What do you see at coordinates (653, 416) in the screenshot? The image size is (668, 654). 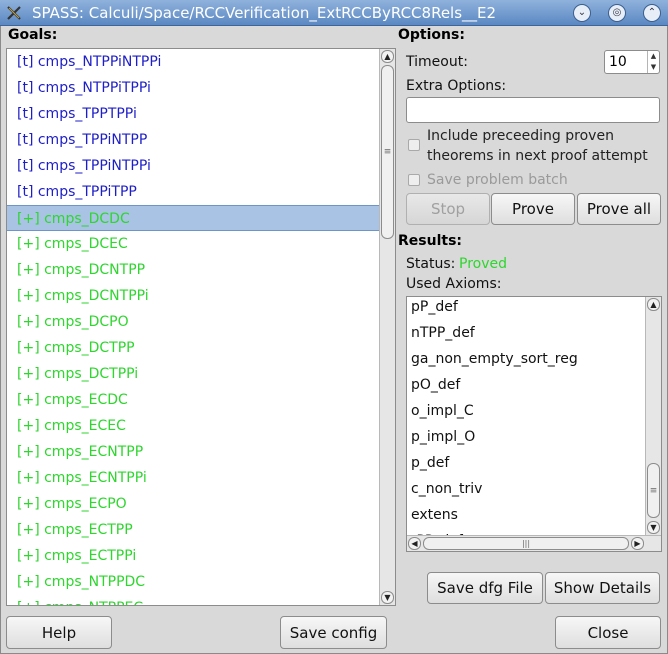 I see `axioms-vscrollbar: ▲ ≡ ▼` at bounding box center [653, 416].